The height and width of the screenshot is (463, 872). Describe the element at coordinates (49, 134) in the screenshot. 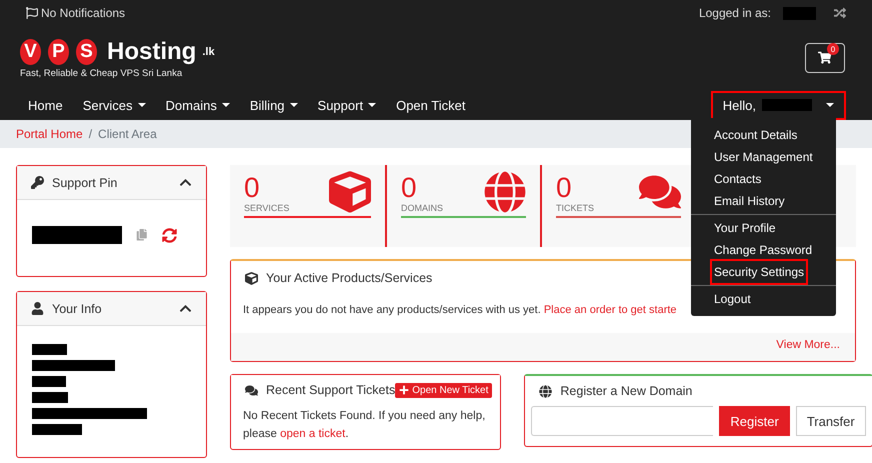

I see `breadcrumb-link: Portal Home` at that location.